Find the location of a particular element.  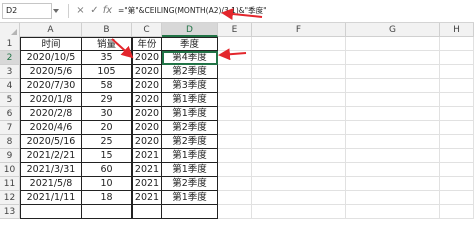

cell-e12 is located at coordinates (235, 198).